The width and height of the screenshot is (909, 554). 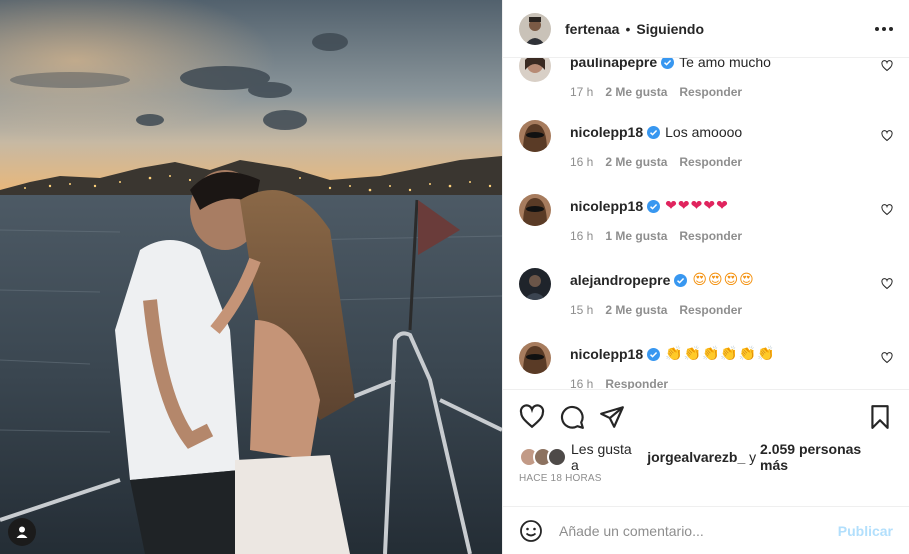 What do you see at coordinates (613, 64) in the screenshot?
I see `comment-username: paulinapepre` at bounding box center [613, 64].